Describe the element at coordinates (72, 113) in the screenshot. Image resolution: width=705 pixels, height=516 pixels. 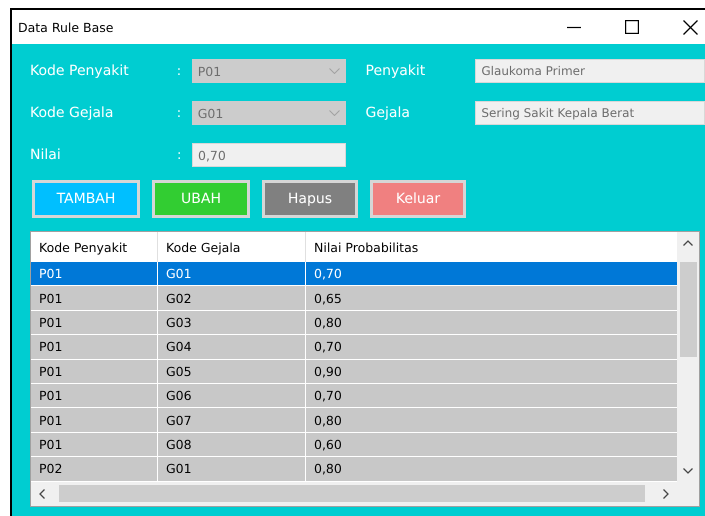
I see `field-label: Kode Gejala` at that location.